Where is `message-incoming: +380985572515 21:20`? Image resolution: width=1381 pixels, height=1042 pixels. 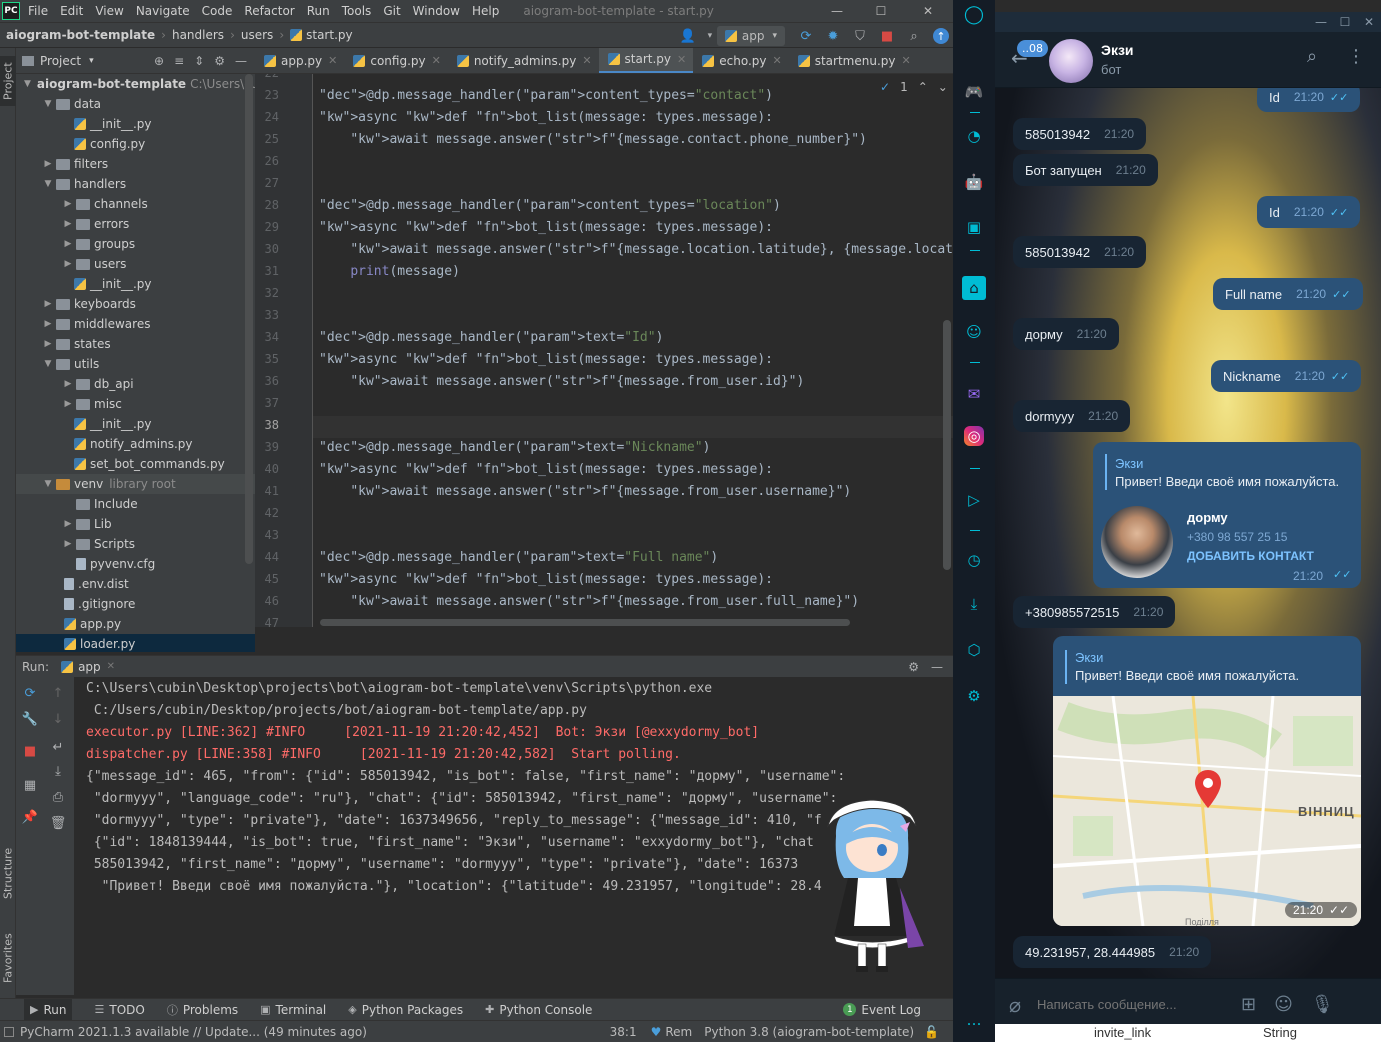
message-incoming: +380985572515 21:20 is located at coordinates (1094, 612).